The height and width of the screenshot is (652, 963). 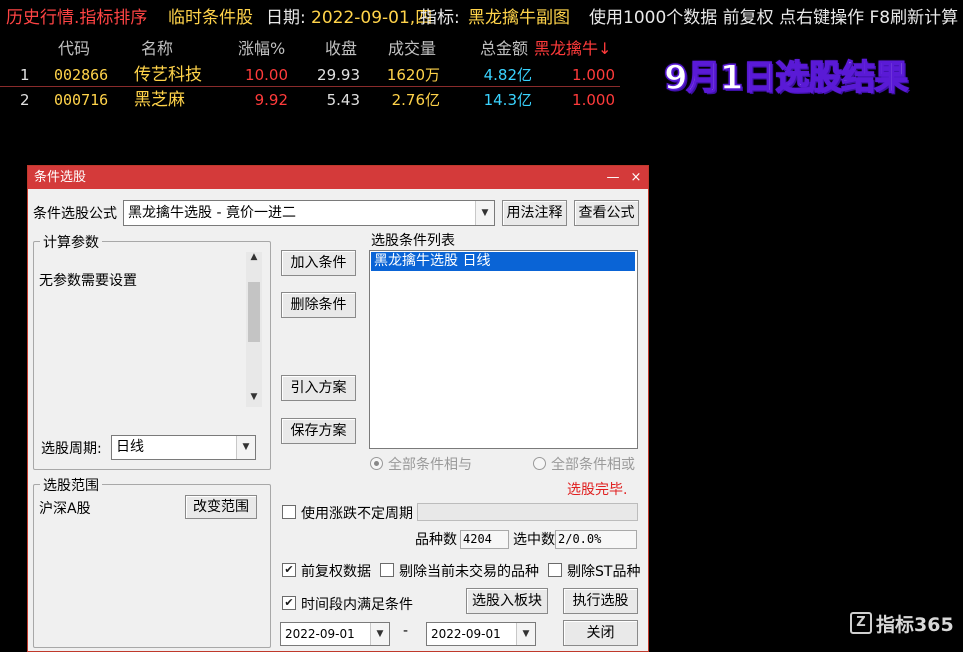 I want to click on execute-button: 执行选股, so click(x=600, y=601).